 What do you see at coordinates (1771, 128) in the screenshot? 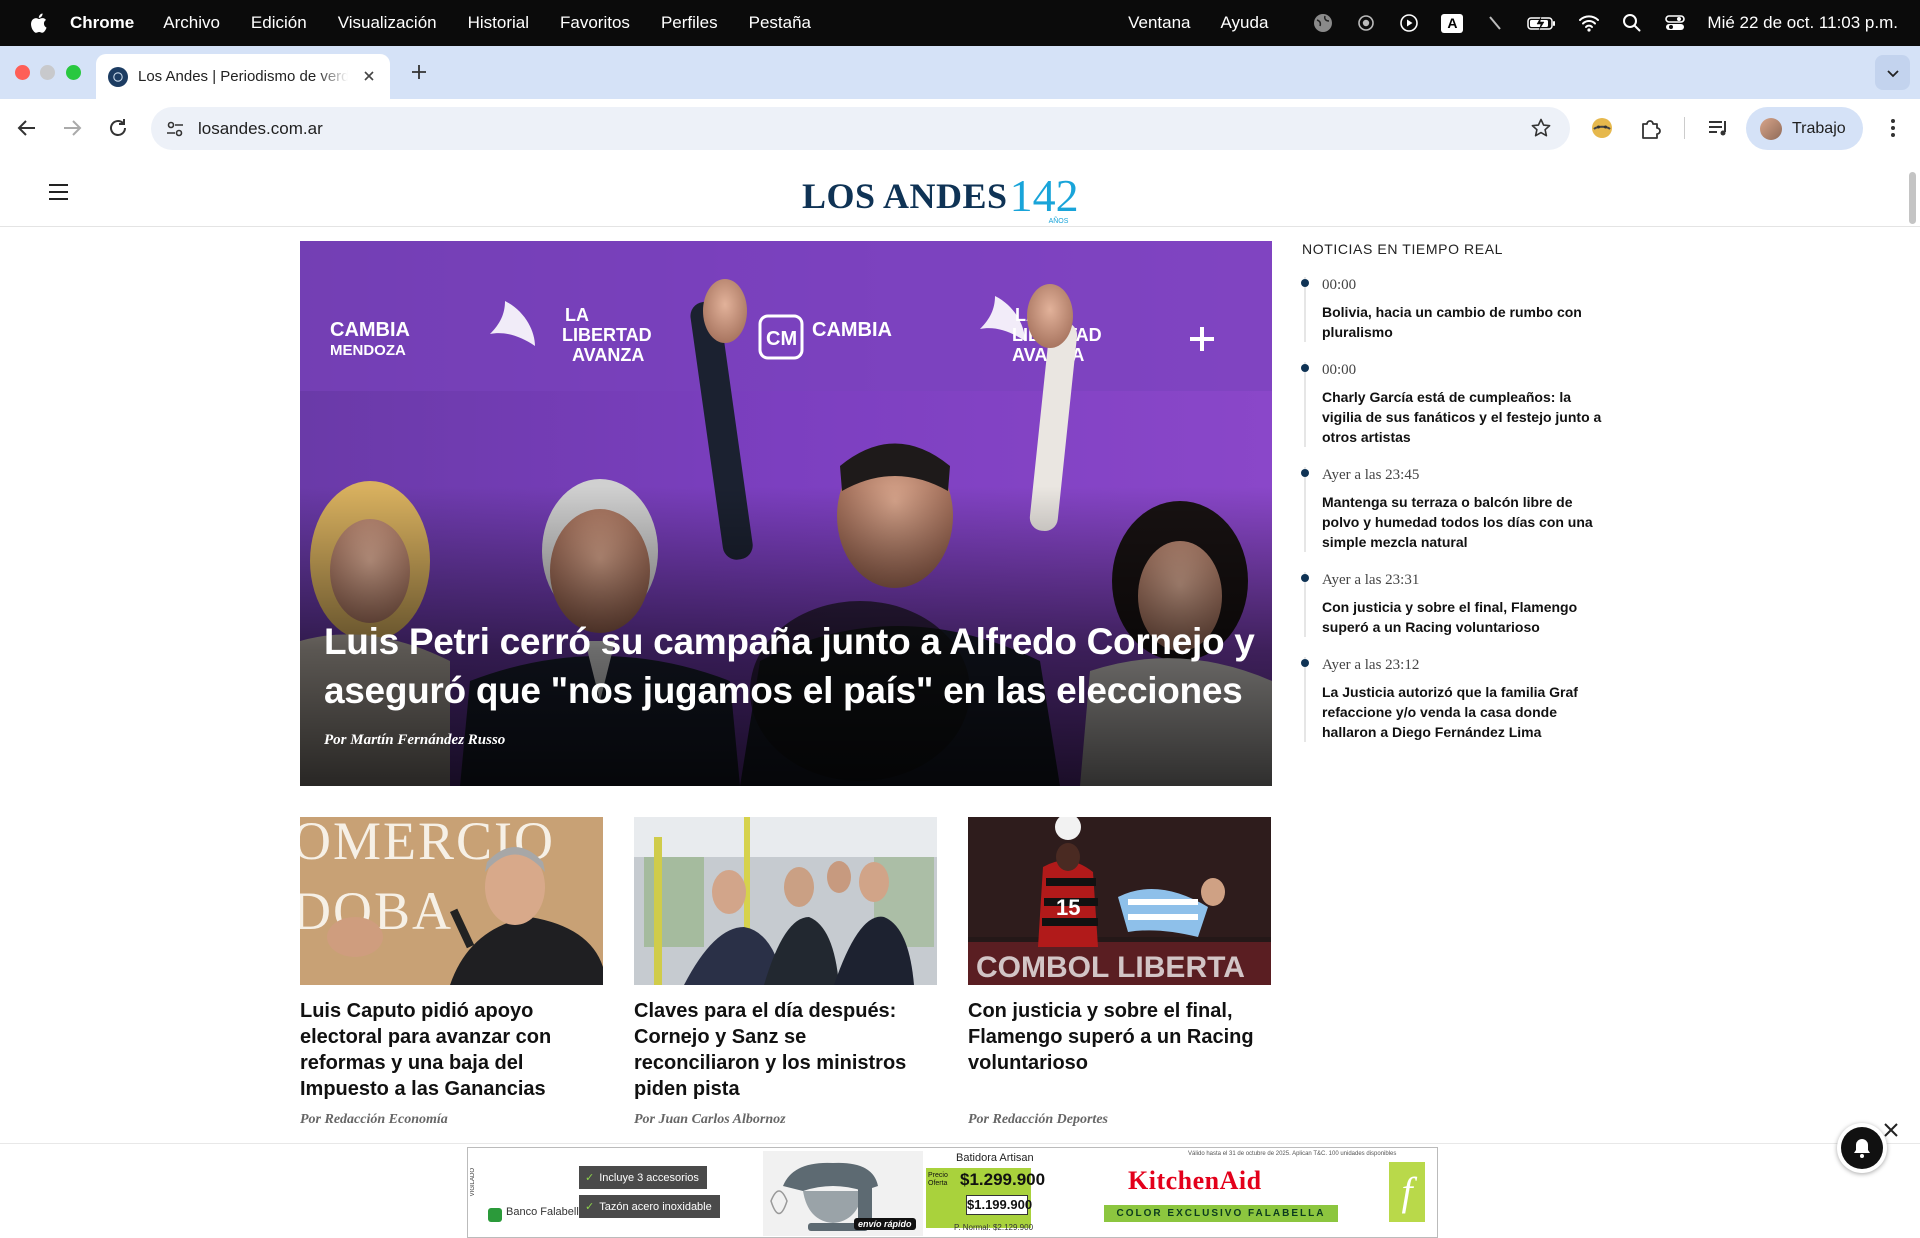
I see `avatar` at bounding box center [1771, 128].